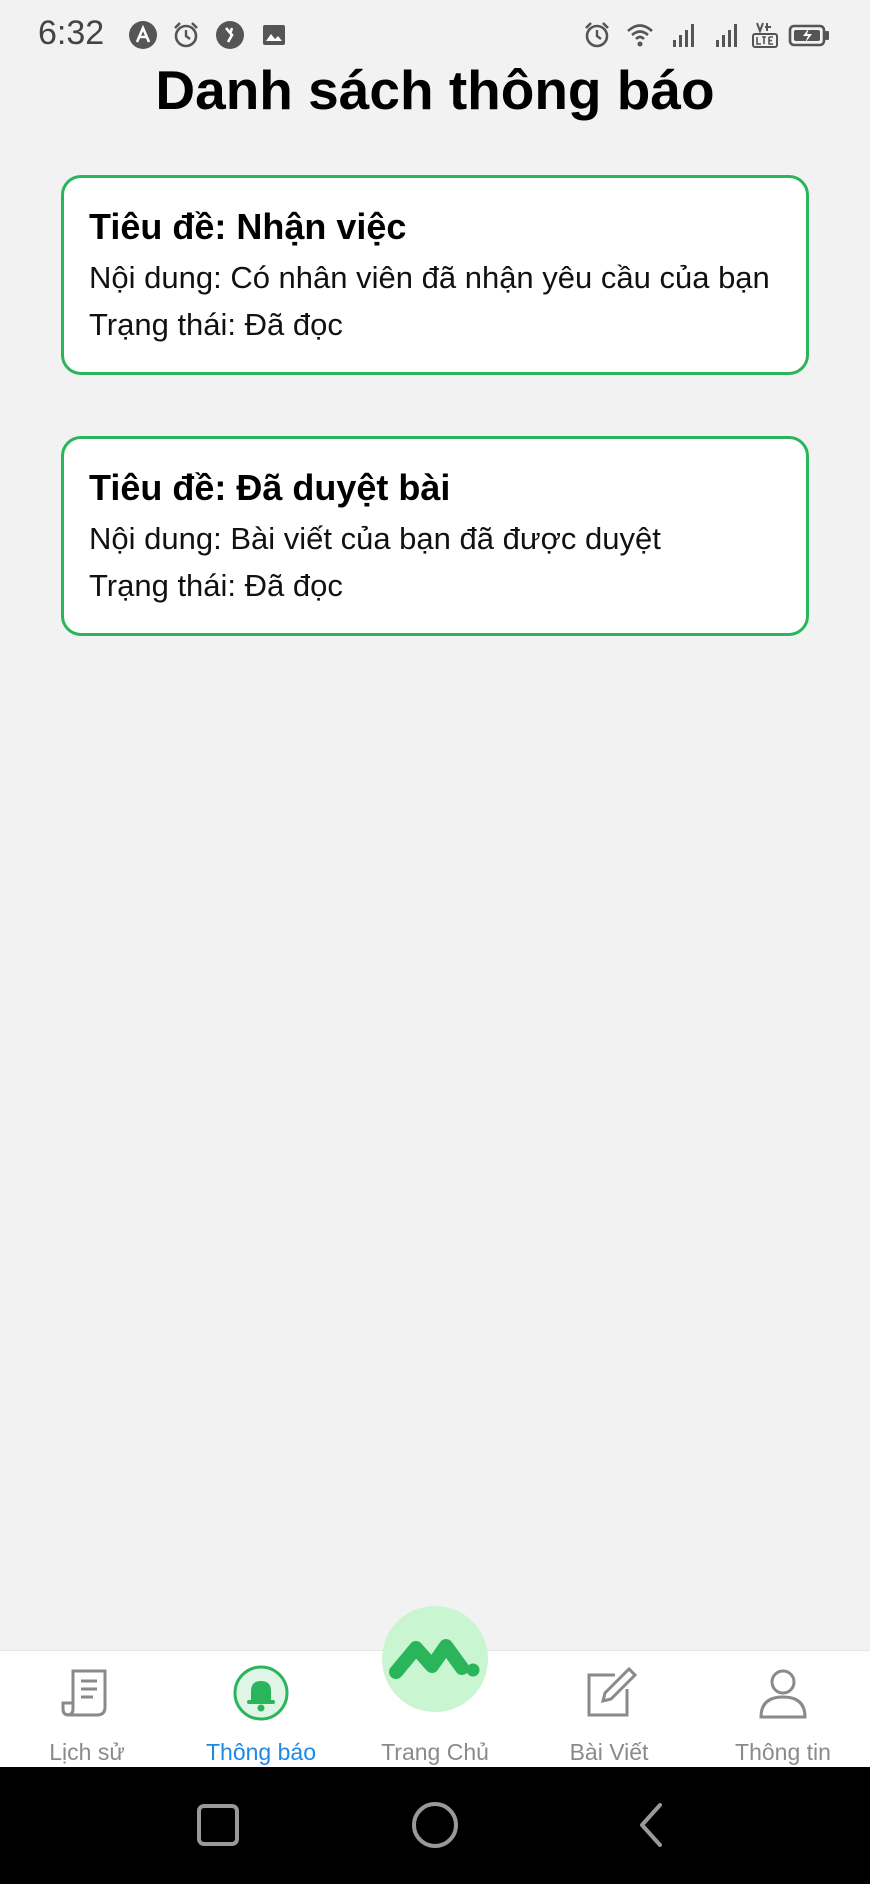 The image size is (870, 1884). I want to click on notification-title: Tiêu đề: Đã duyệt bài, so click(270, 487).